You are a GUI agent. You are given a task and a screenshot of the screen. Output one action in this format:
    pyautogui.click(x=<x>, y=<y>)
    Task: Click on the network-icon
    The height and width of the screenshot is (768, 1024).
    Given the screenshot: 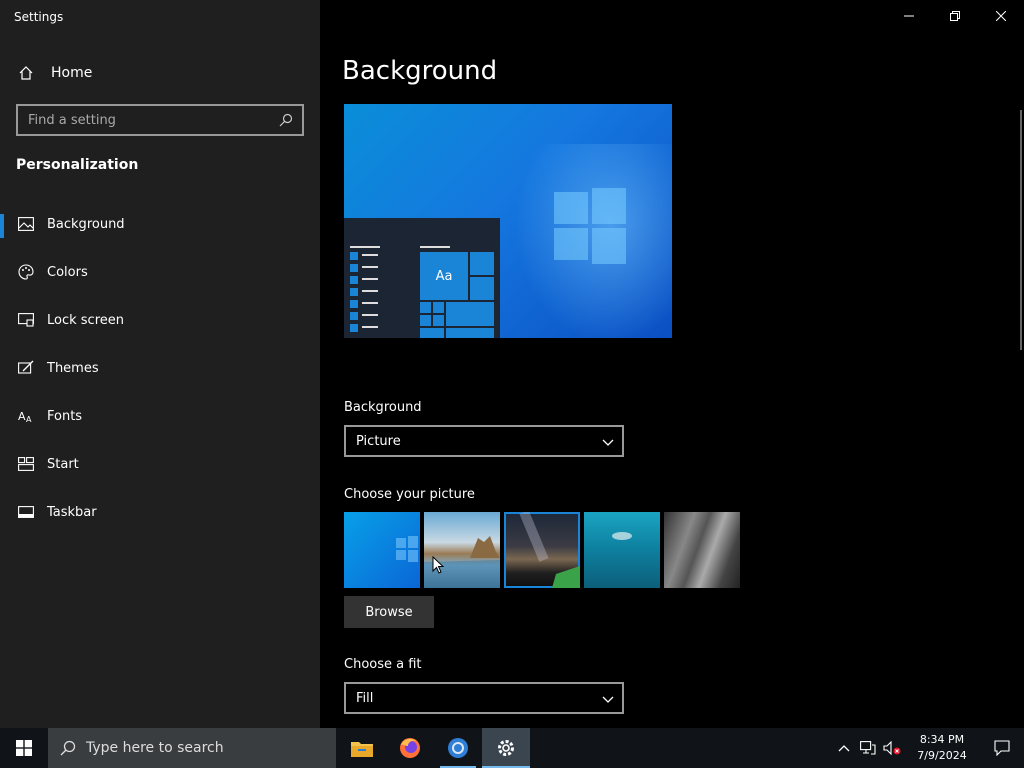 What is the action you would take?
    pyautogui.click(x=868, y=748)
    